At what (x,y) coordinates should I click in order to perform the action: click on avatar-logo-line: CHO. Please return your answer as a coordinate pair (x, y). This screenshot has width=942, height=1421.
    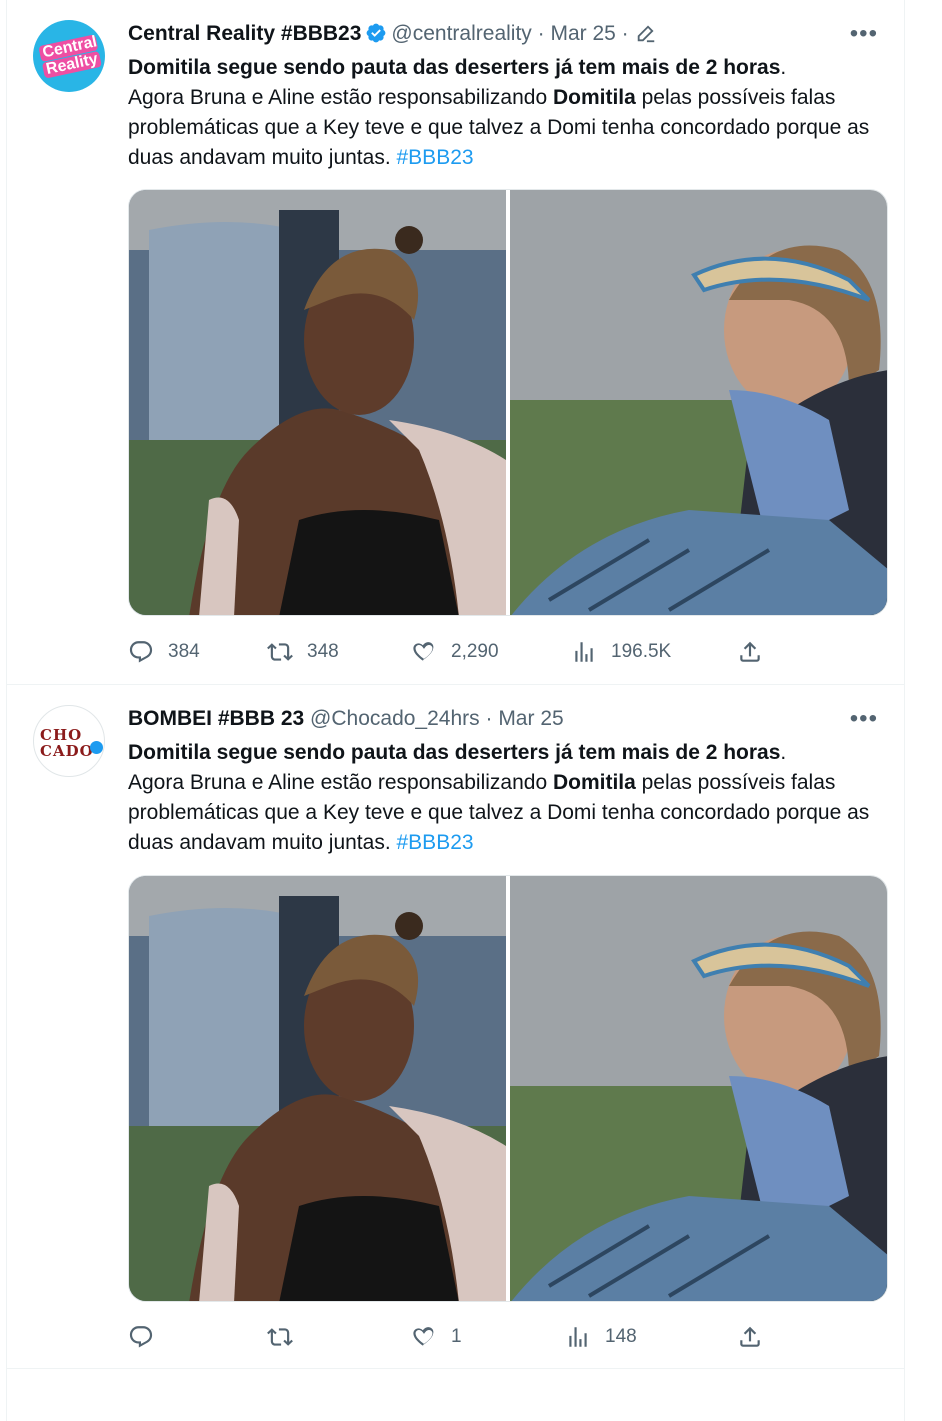
    Looking at the image, I should click on (61, 735).